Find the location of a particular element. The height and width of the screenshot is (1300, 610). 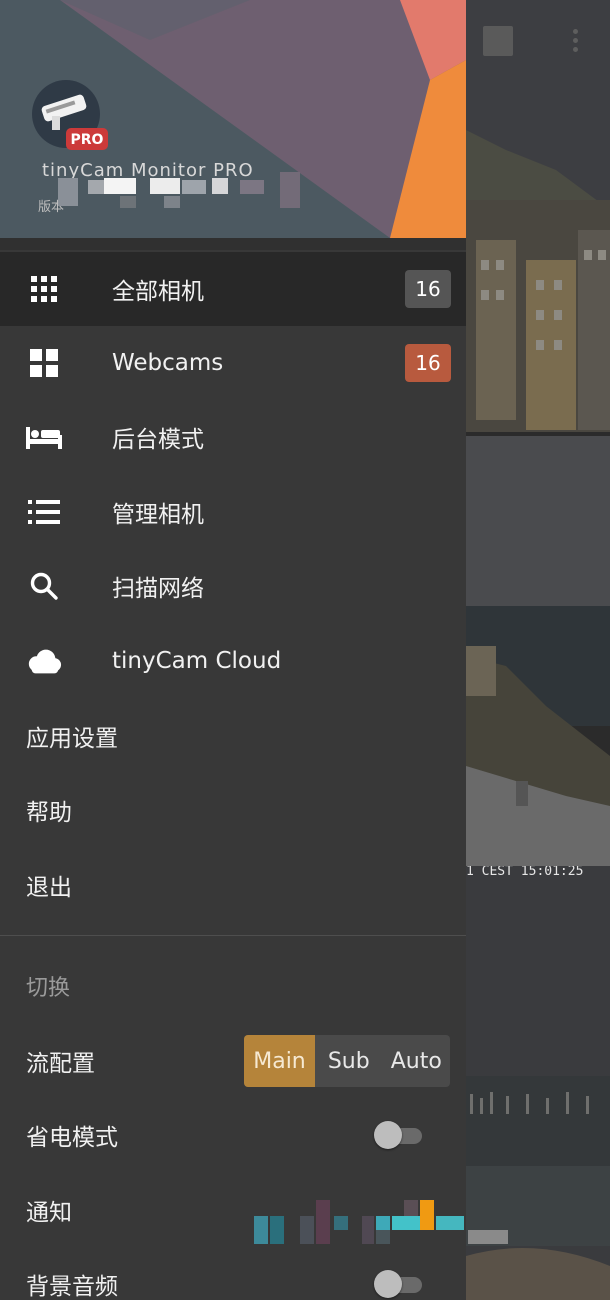

stream-option-auto: Auto is located at coordinates (417, 1061).